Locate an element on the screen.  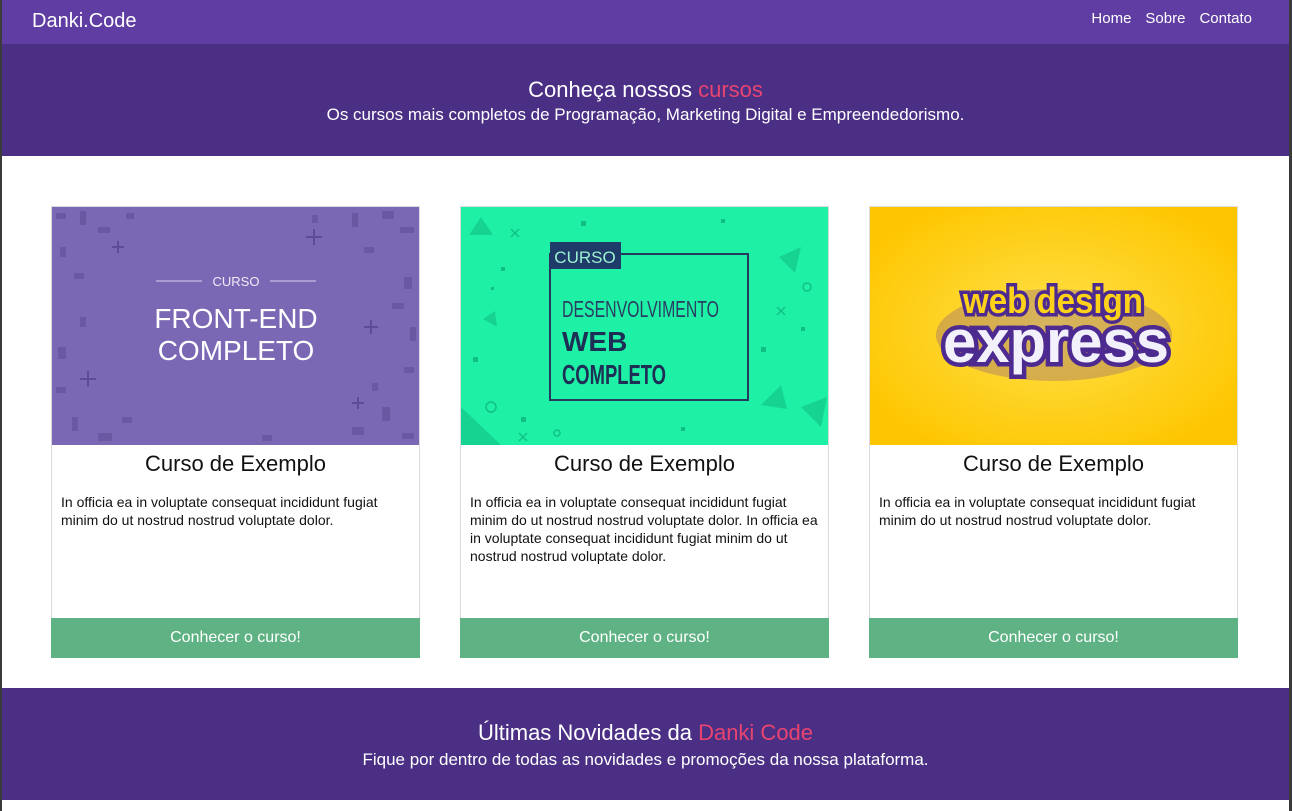
nav-home-link: Home is located at coordinates (1111, 18).